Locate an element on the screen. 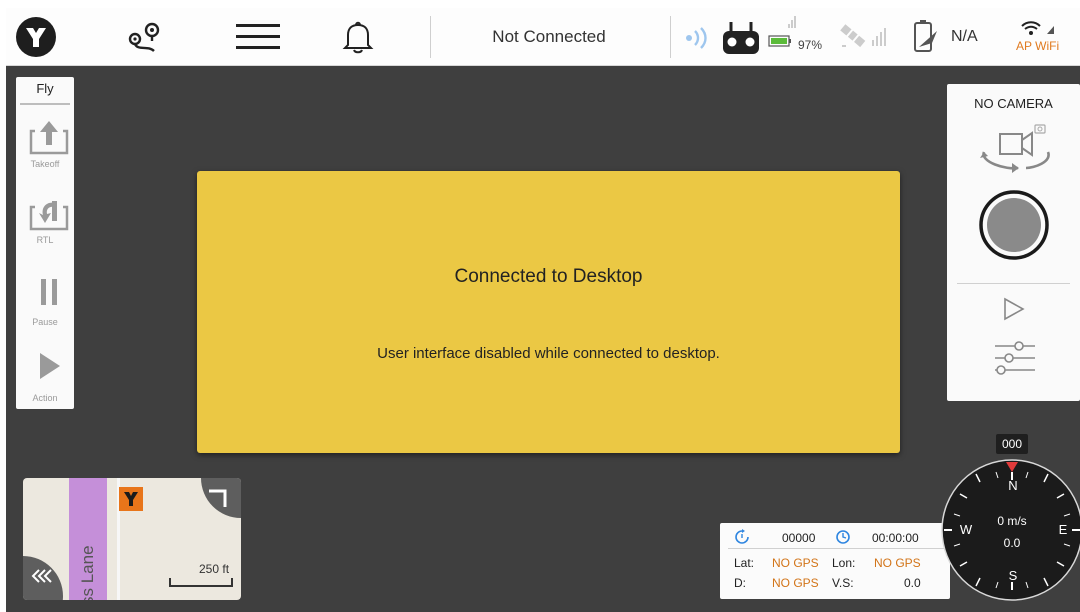  map-scale-bar is located at coordinates (201, 582).